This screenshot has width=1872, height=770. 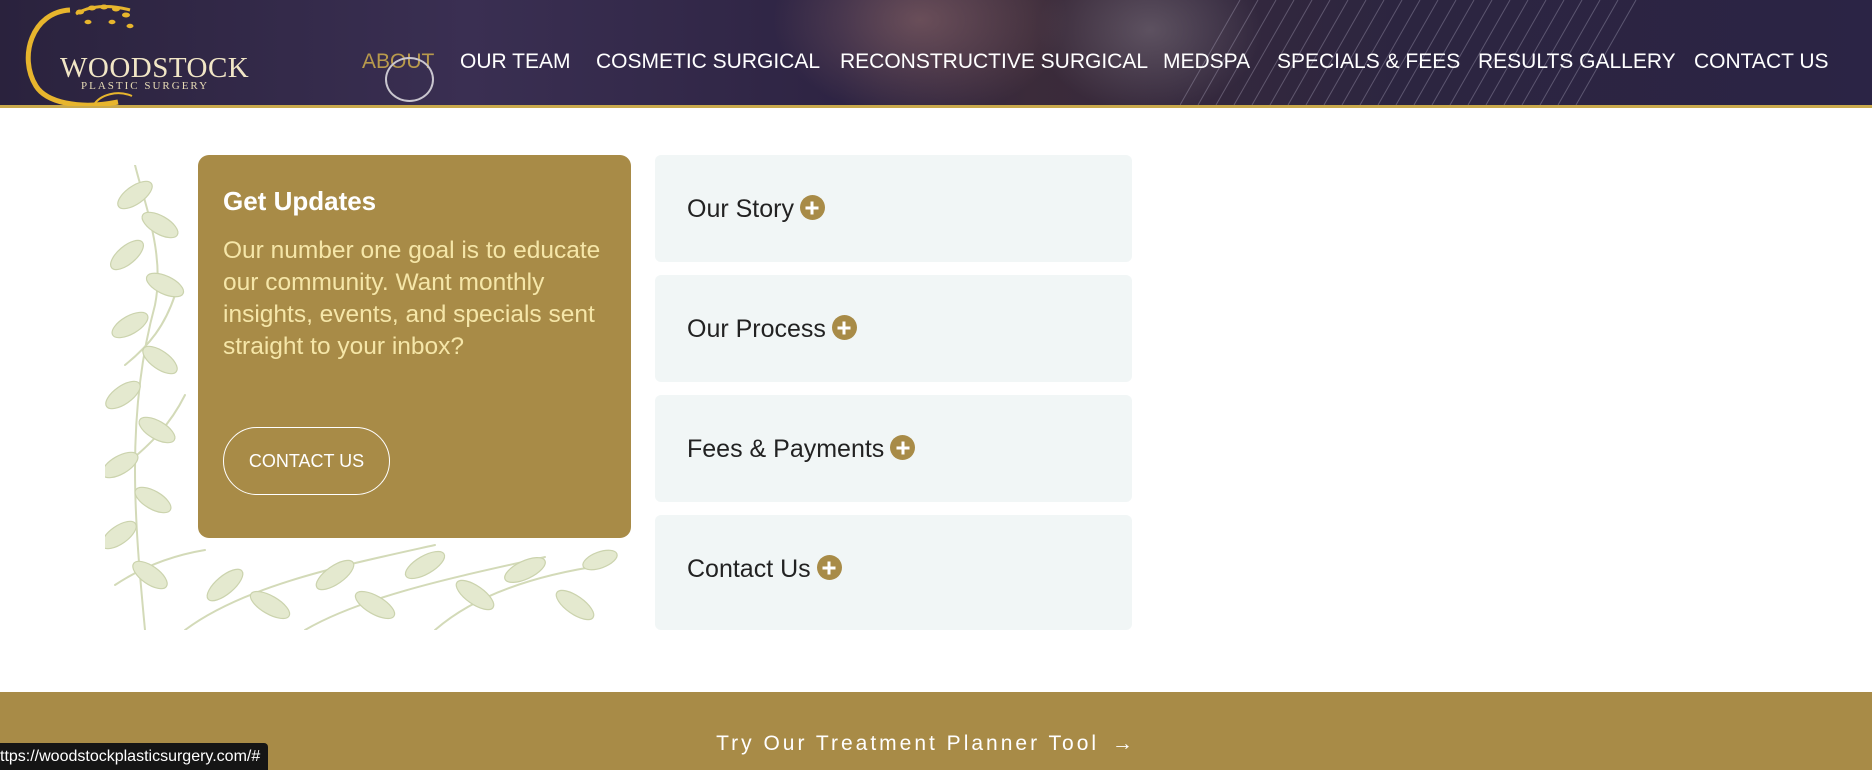 What do you see at coordinates (409, 79) in the screenshot?
I see `cursor-ring-icon` at bounding box center [409, 79].